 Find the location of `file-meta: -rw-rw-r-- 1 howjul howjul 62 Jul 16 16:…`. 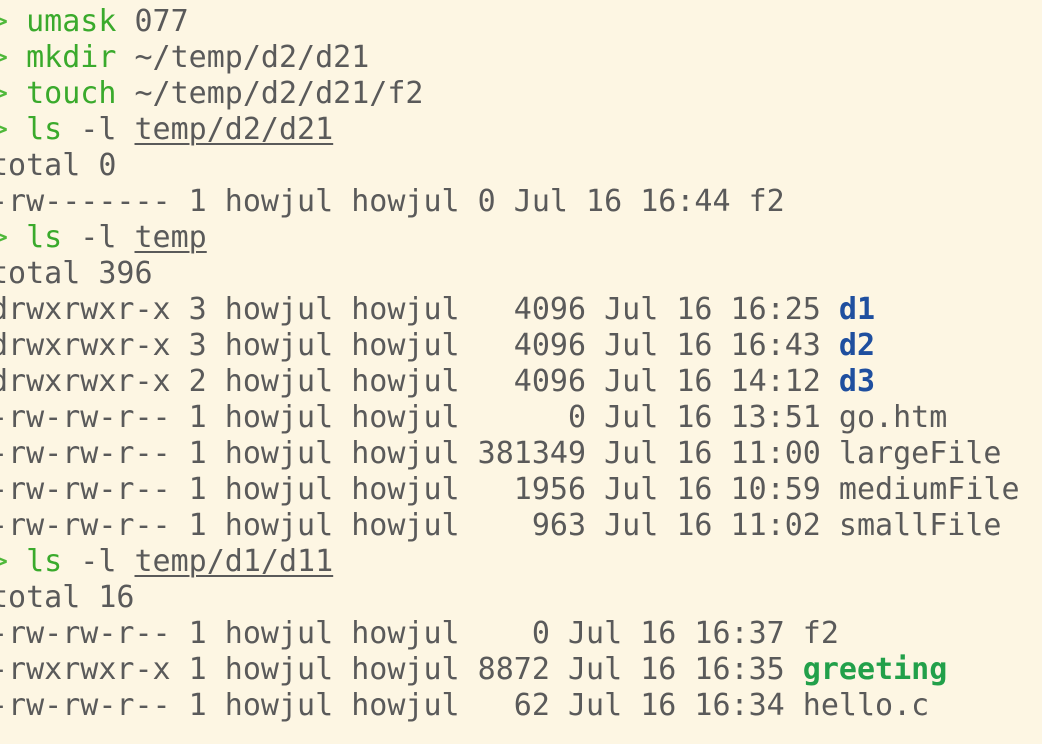

file-meta: -rw-rw-r-- 1 howjul howjul 62 Jul 16 16:… is located at coordinates (401, 705).